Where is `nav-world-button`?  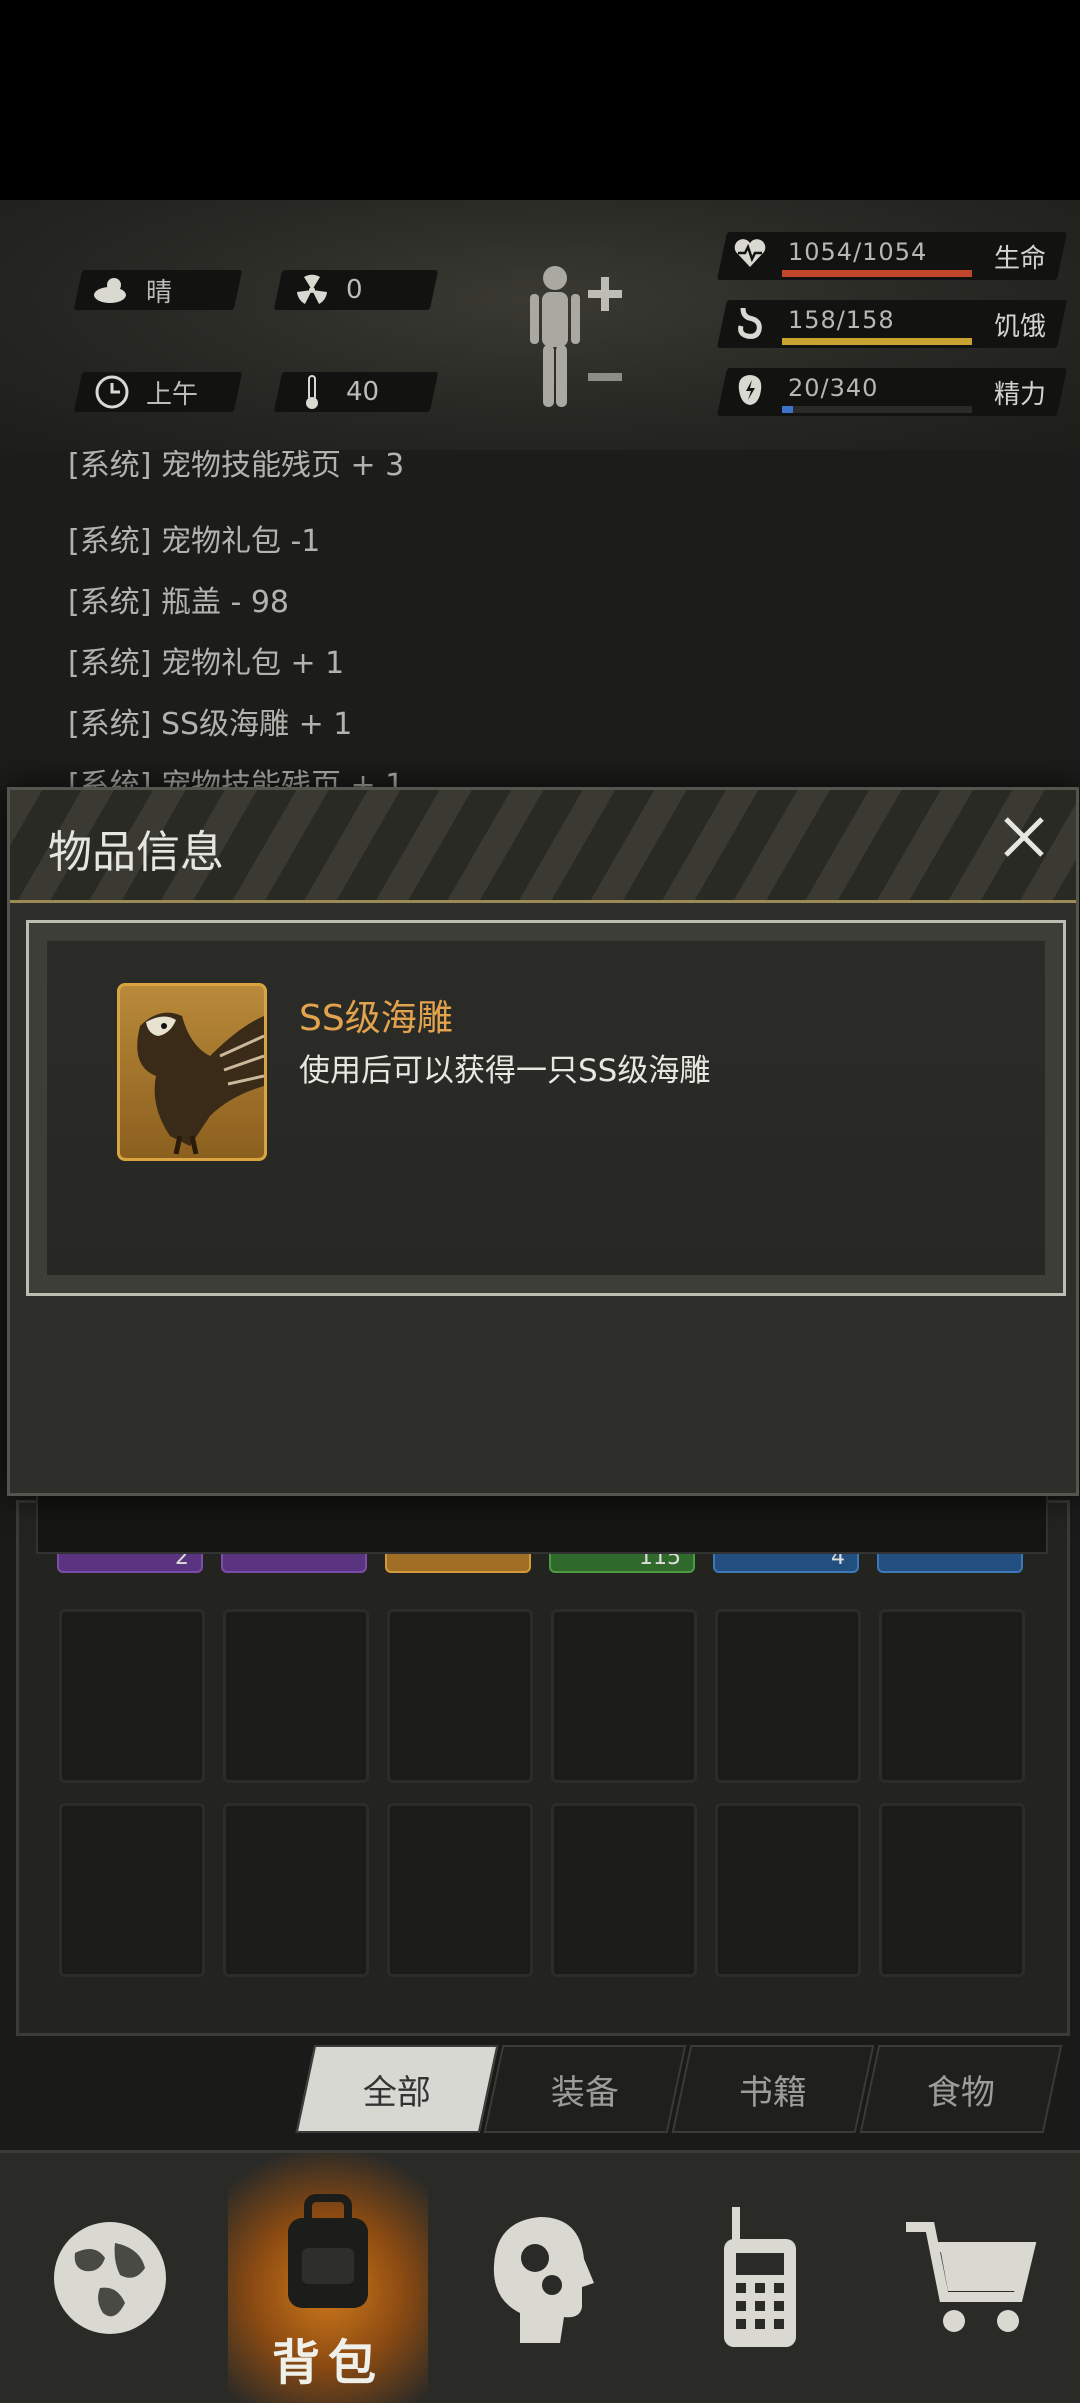 nav-world-button is located at coordinates (110, 2278).